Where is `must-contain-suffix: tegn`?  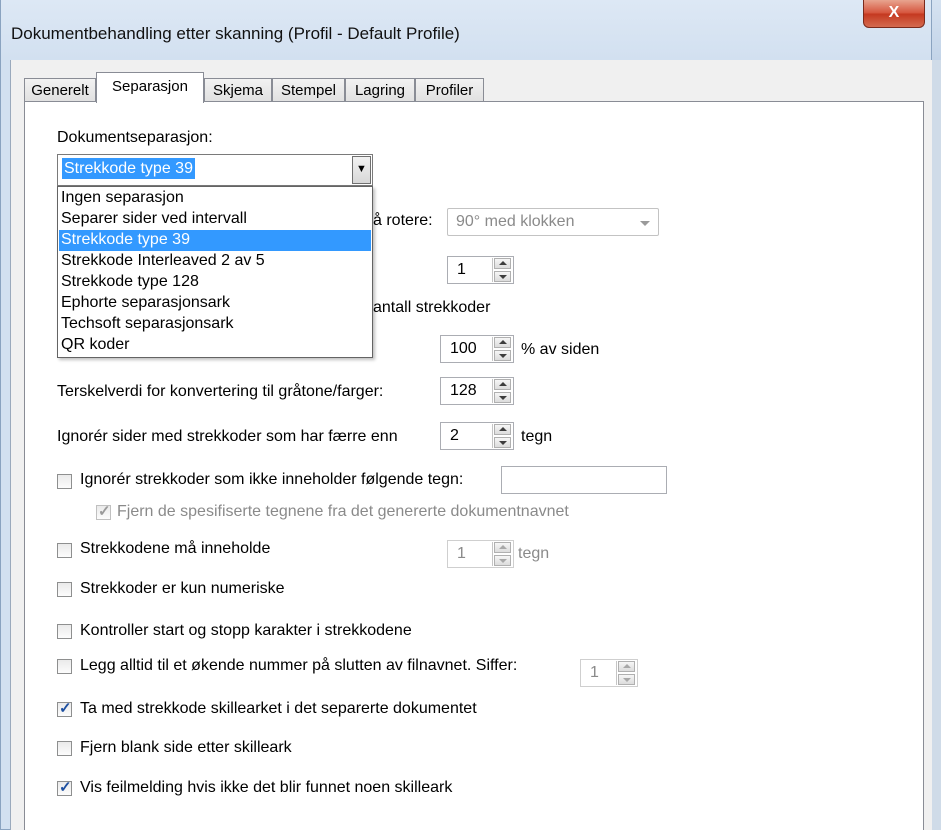 must-contain-suffix: tegn is located at coordinates (534, 553).